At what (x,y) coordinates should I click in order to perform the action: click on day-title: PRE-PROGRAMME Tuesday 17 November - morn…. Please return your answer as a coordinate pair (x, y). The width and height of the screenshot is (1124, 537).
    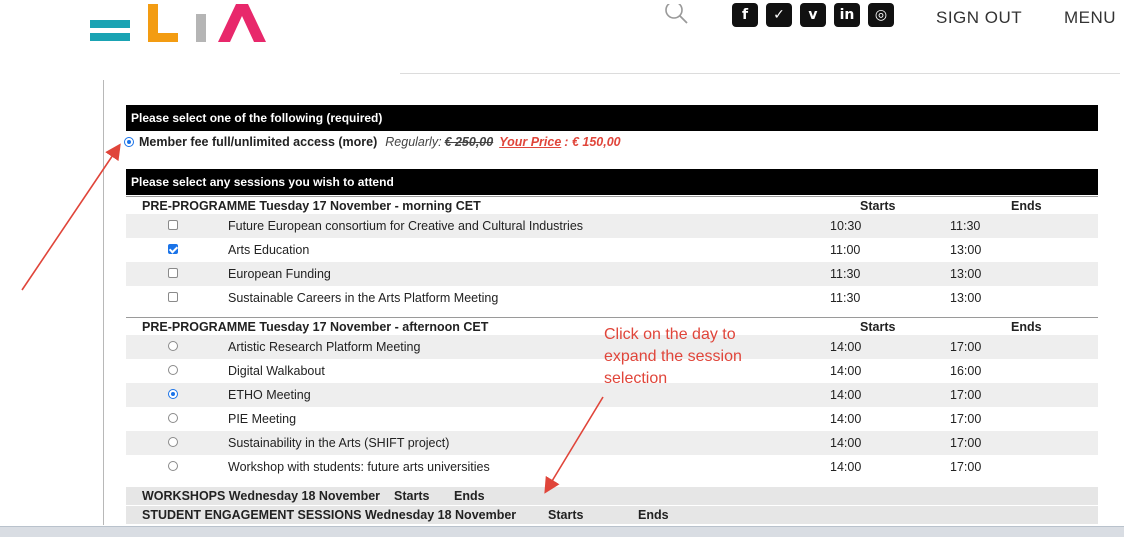
    Looking at the image, I should click on (311, 206).